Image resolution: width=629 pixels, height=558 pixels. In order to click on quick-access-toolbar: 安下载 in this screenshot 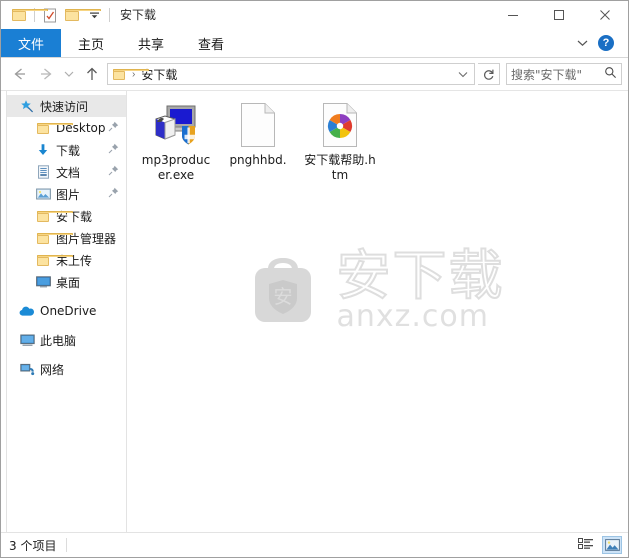, I will do `click(78, 15)`.